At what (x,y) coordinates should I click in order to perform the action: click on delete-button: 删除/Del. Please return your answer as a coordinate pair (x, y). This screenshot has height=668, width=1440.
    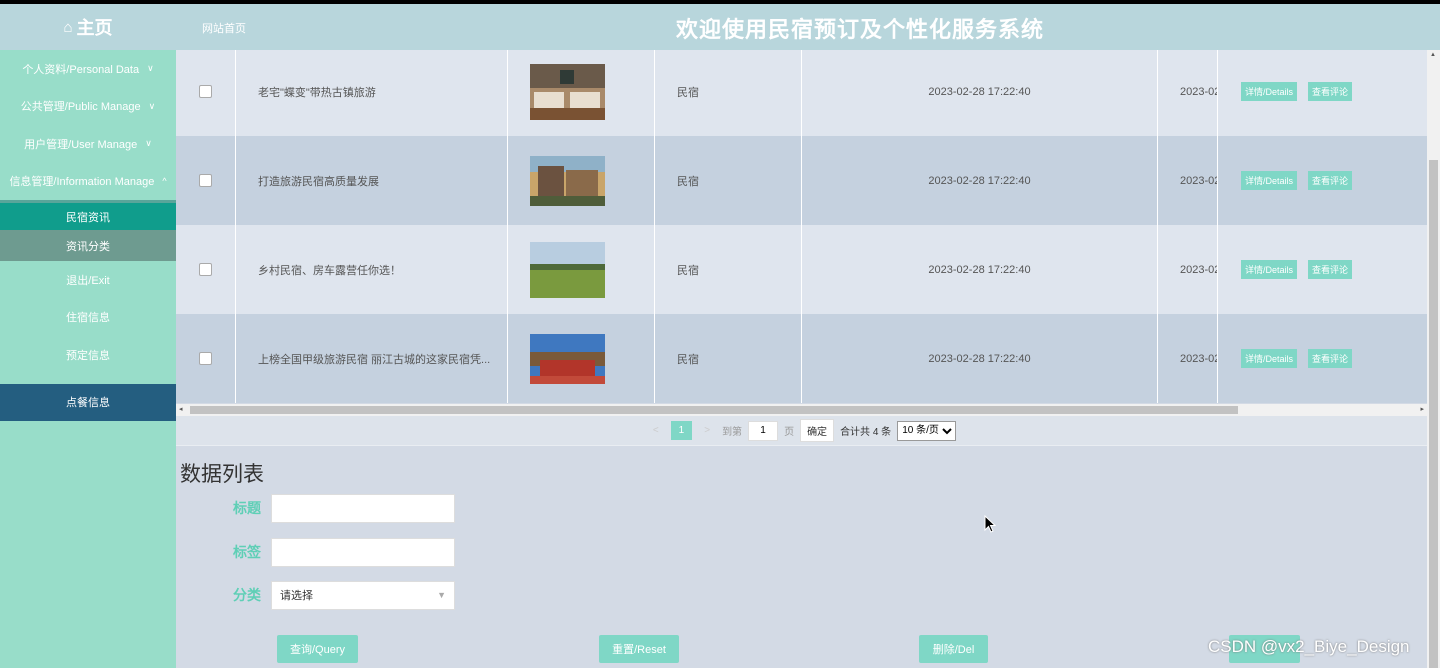
    Looking at the image, I should click on (953, 649).